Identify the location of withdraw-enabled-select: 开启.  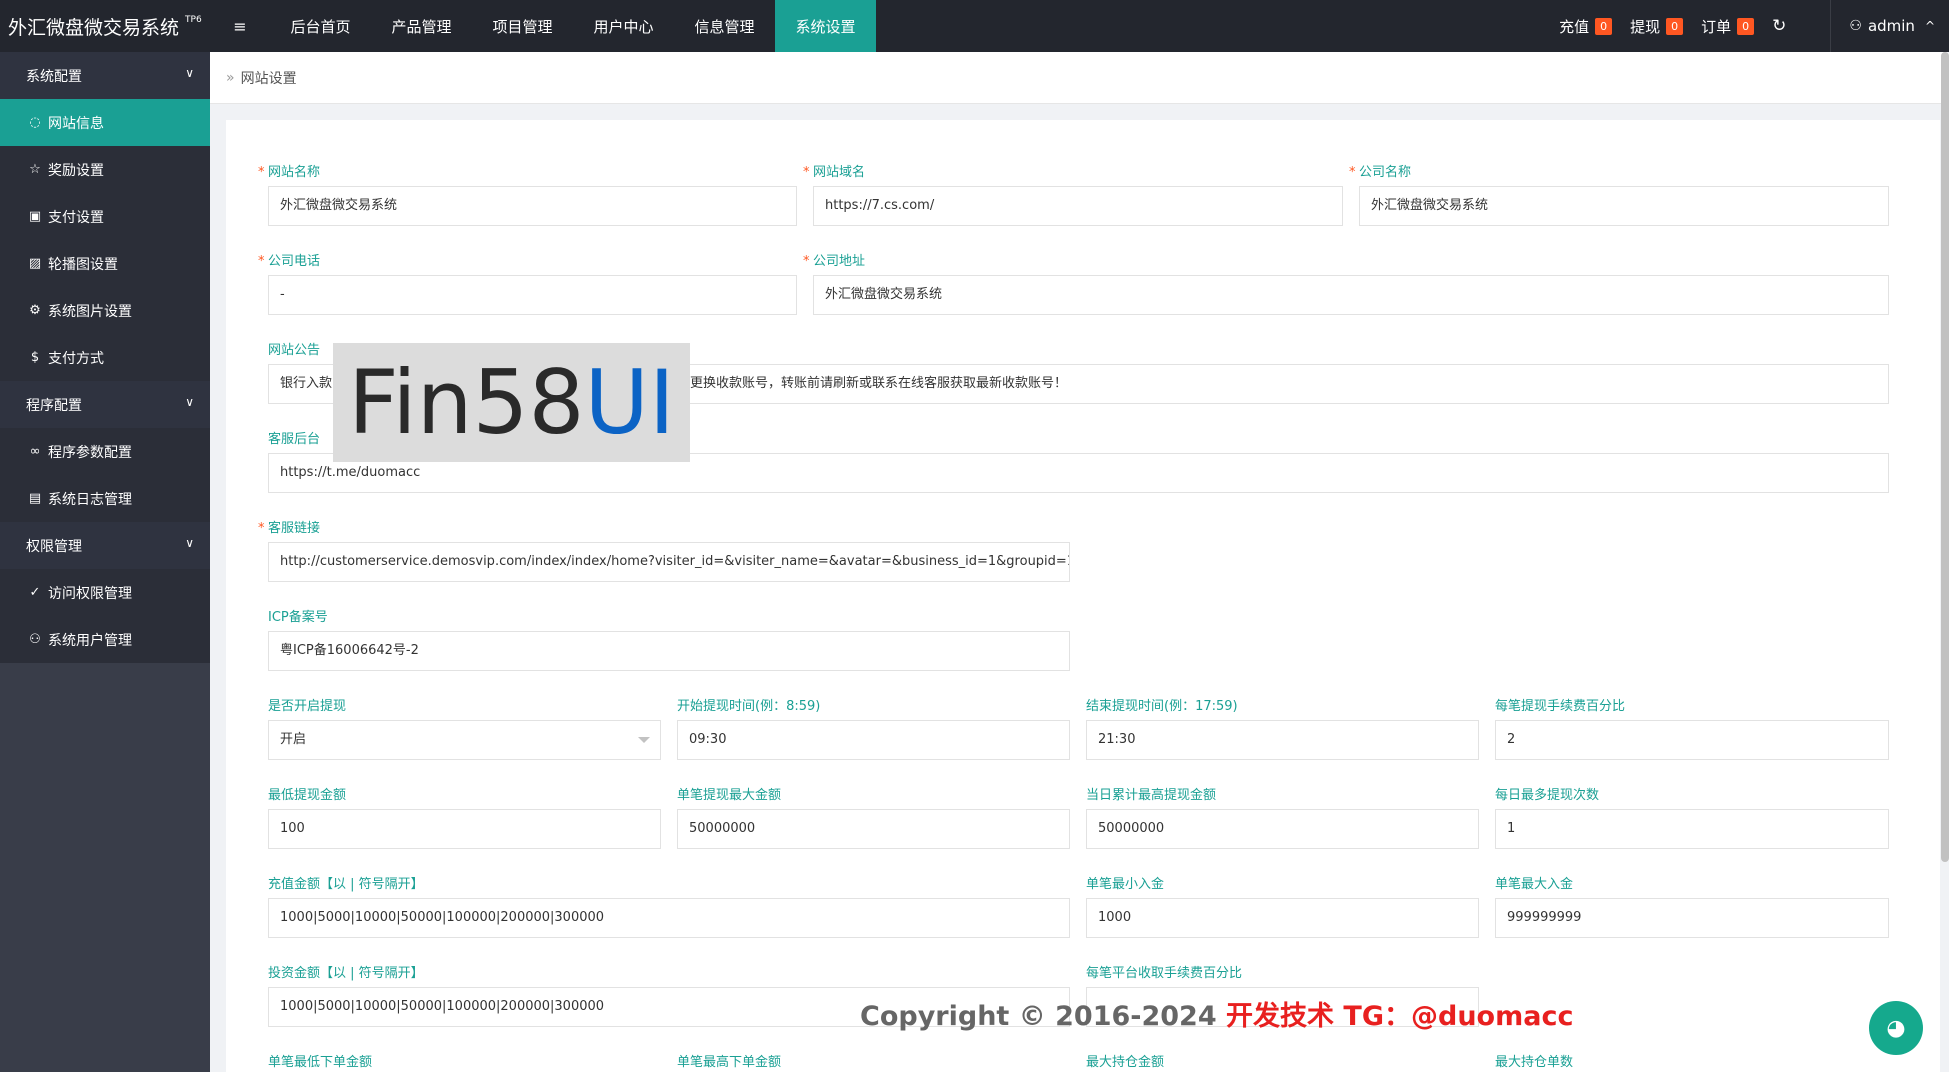
(464, 740).